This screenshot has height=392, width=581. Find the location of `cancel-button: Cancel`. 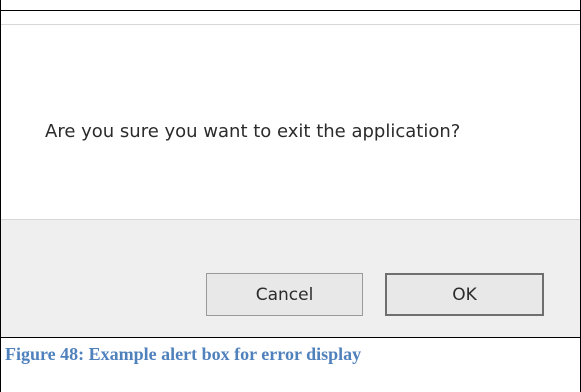

cancel-button: Cancel is located at coordinates (284, 294).